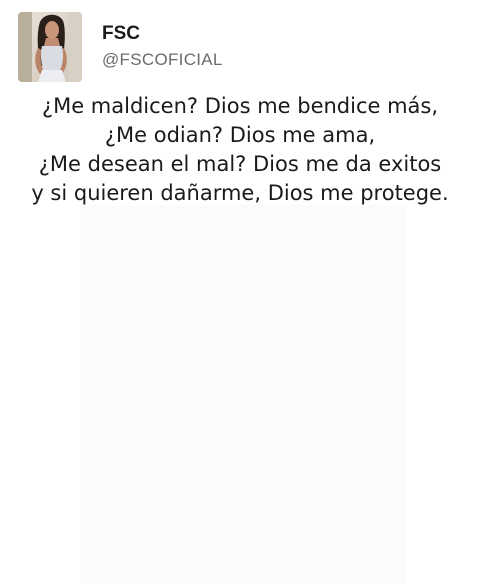 This screenshot has height=583, width=480. I want to click on author-handle: @FSCOFICIAL, so click(162, 60).